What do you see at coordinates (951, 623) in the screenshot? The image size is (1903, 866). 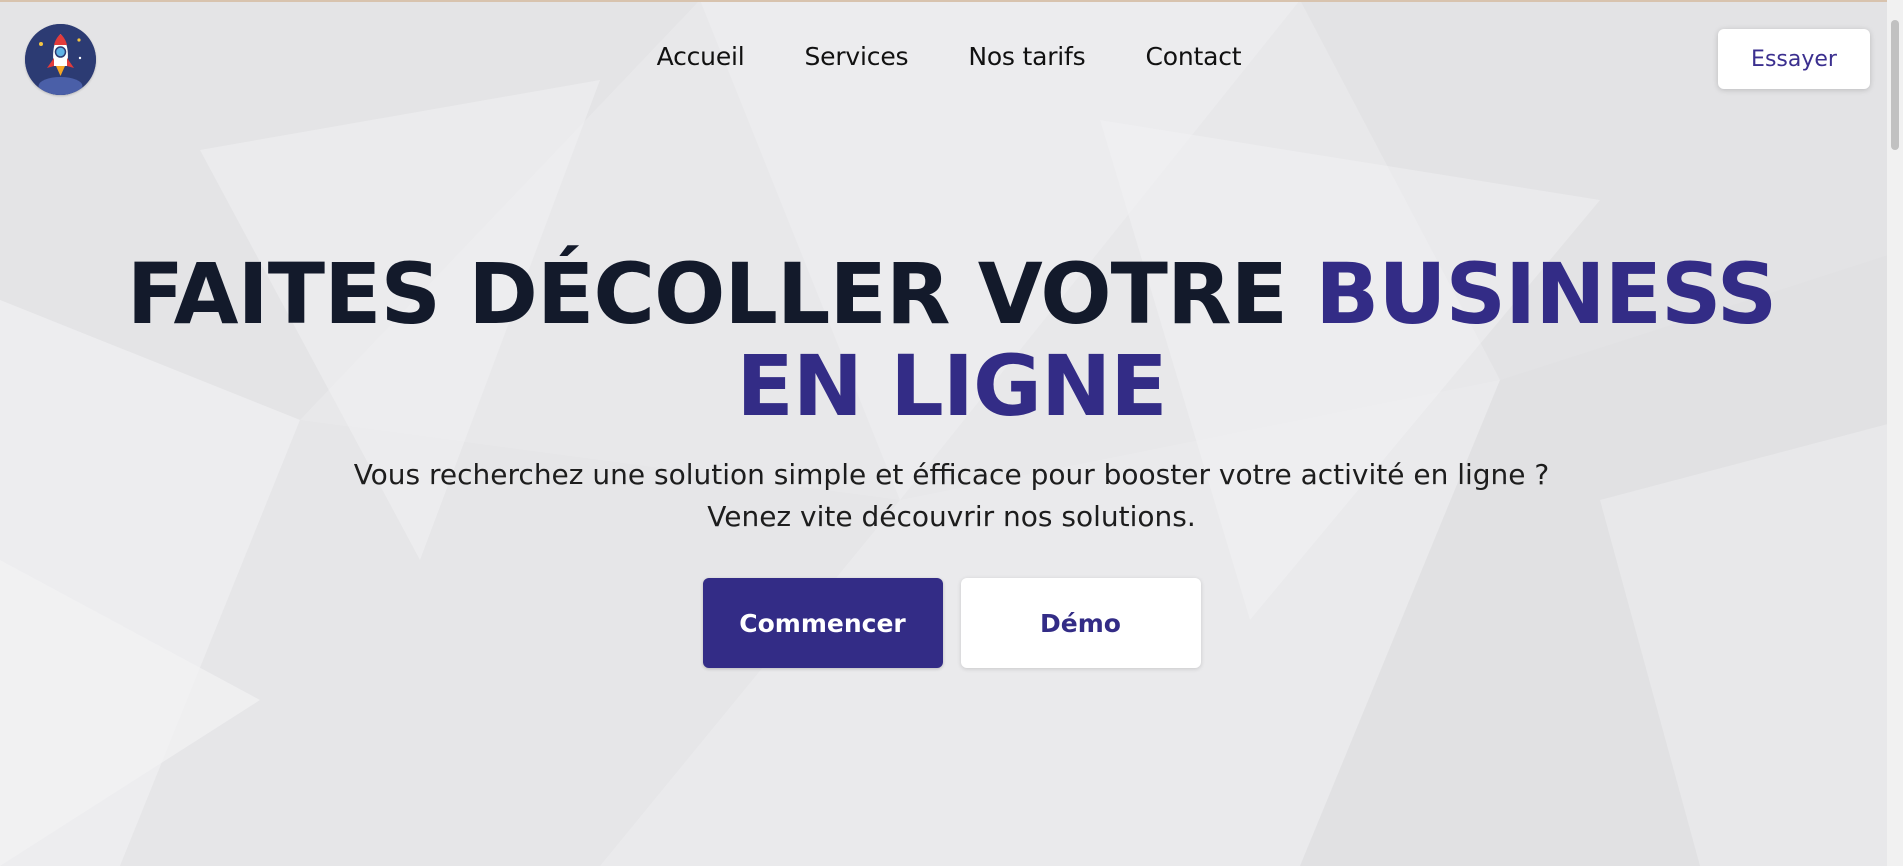 I see `cta-group: Commencer Démo` at bounding box center [951, 623].